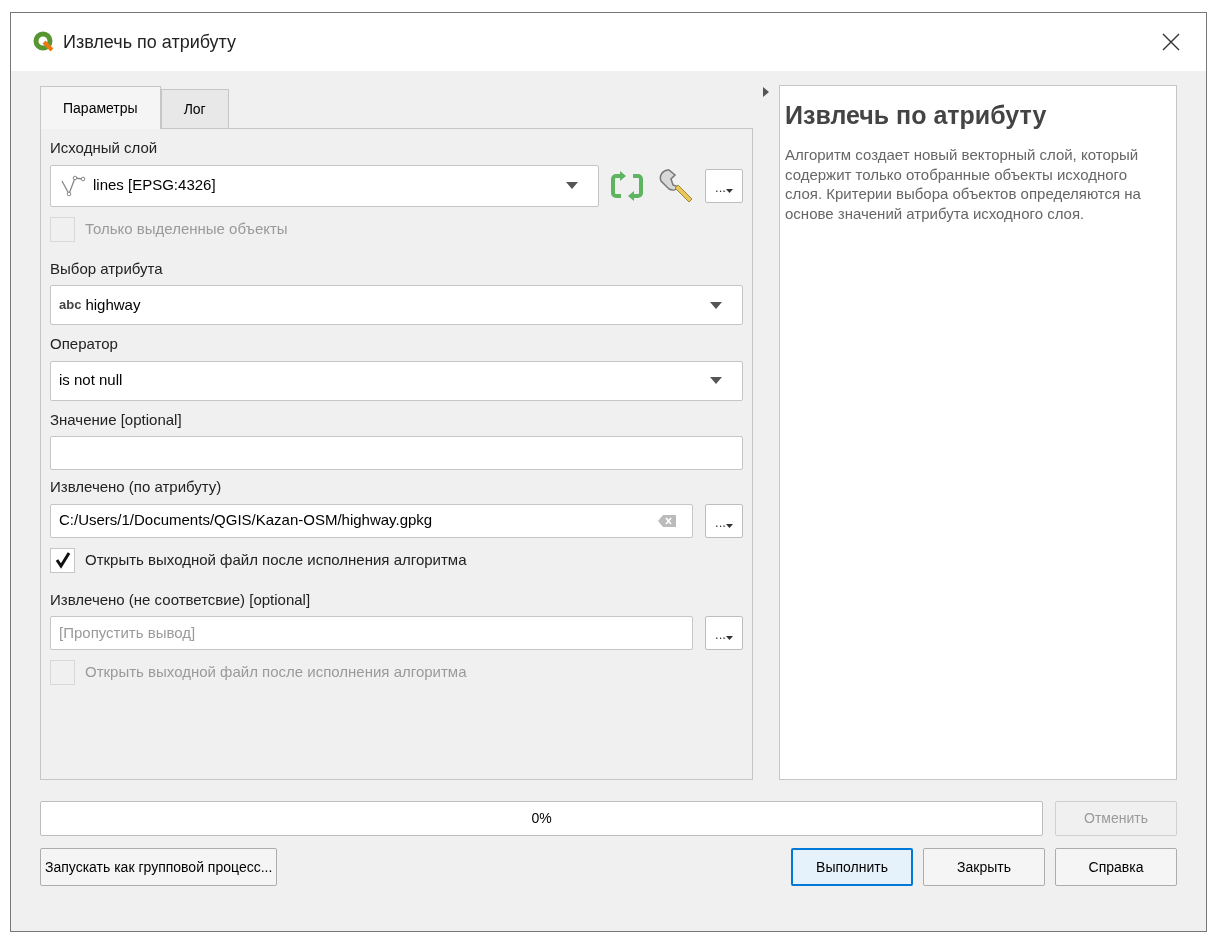  I want to click on help-text: Алгоритм создает новый векторный слой, который содержит только отобранные объекты исходного слоя. Критерии выбора объектов определяются на основе значений атрибута исходного слоя., so click(963, 184).